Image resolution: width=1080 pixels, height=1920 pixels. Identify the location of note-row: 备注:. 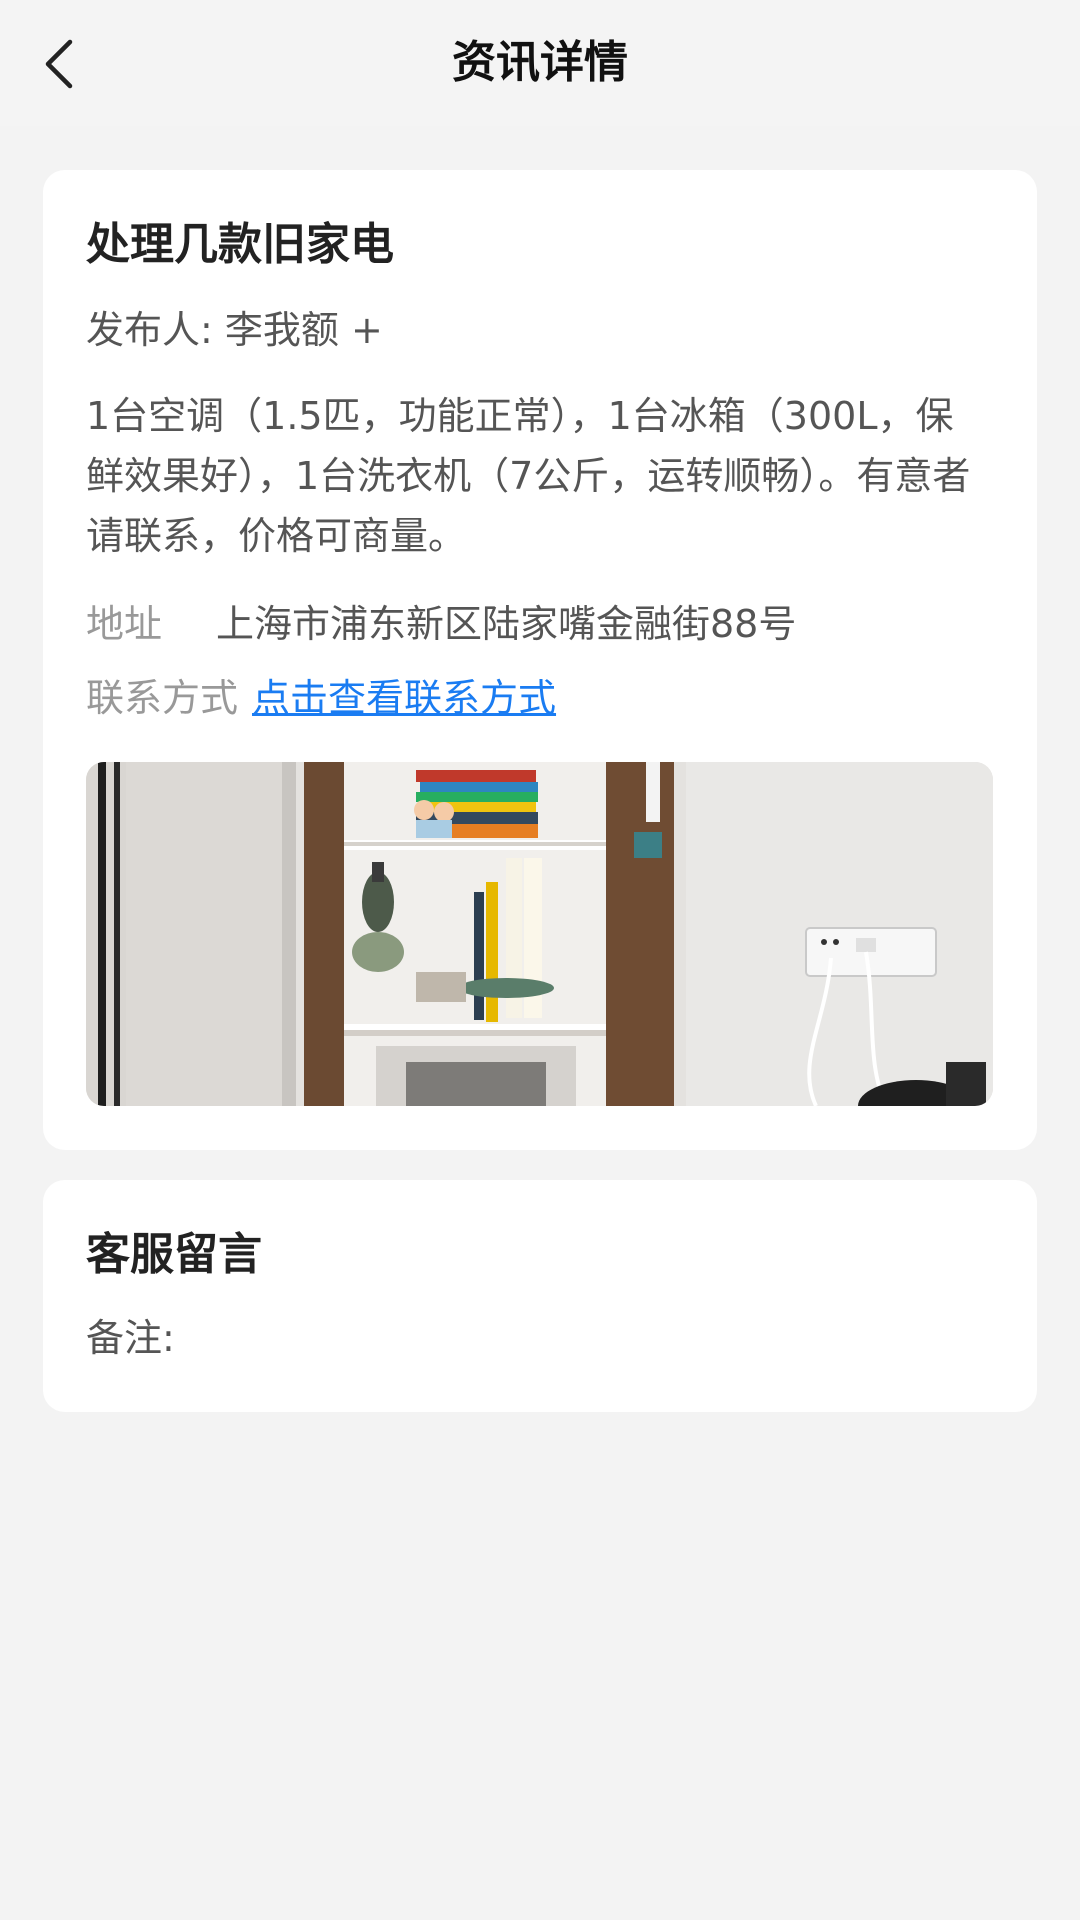
(130, 1338).